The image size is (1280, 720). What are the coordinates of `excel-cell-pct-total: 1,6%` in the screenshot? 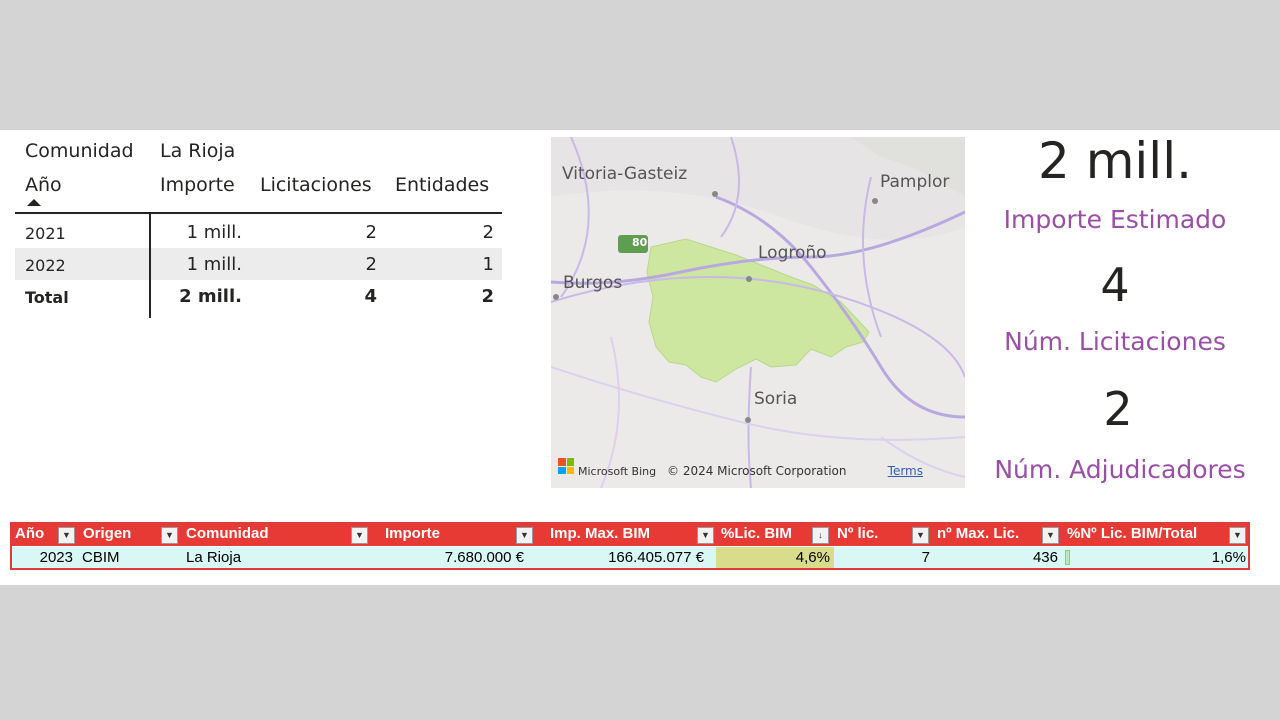 It's located at (1229, 557).